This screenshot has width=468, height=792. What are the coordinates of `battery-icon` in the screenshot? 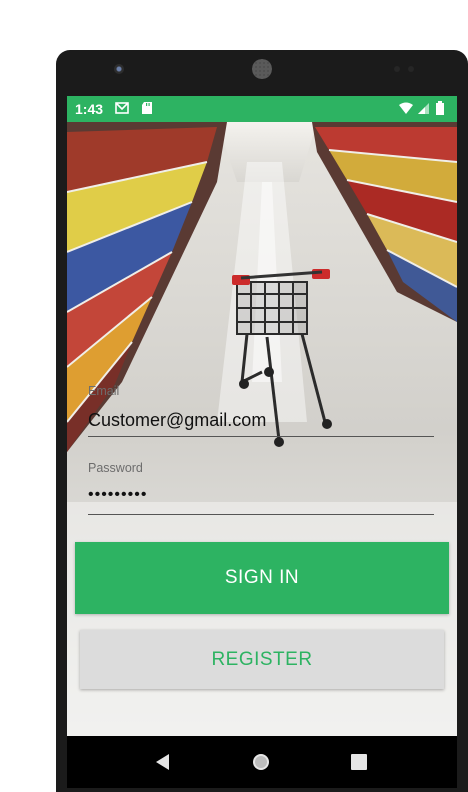 It's located at (440, 108).